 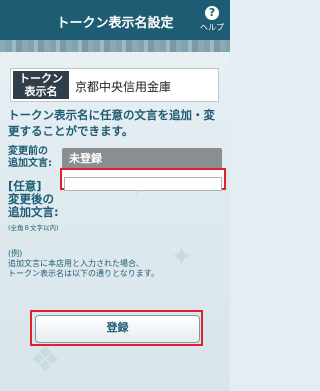 I want to click on before-label: 変更前の 追加文言:, so click(x=30, y=158).